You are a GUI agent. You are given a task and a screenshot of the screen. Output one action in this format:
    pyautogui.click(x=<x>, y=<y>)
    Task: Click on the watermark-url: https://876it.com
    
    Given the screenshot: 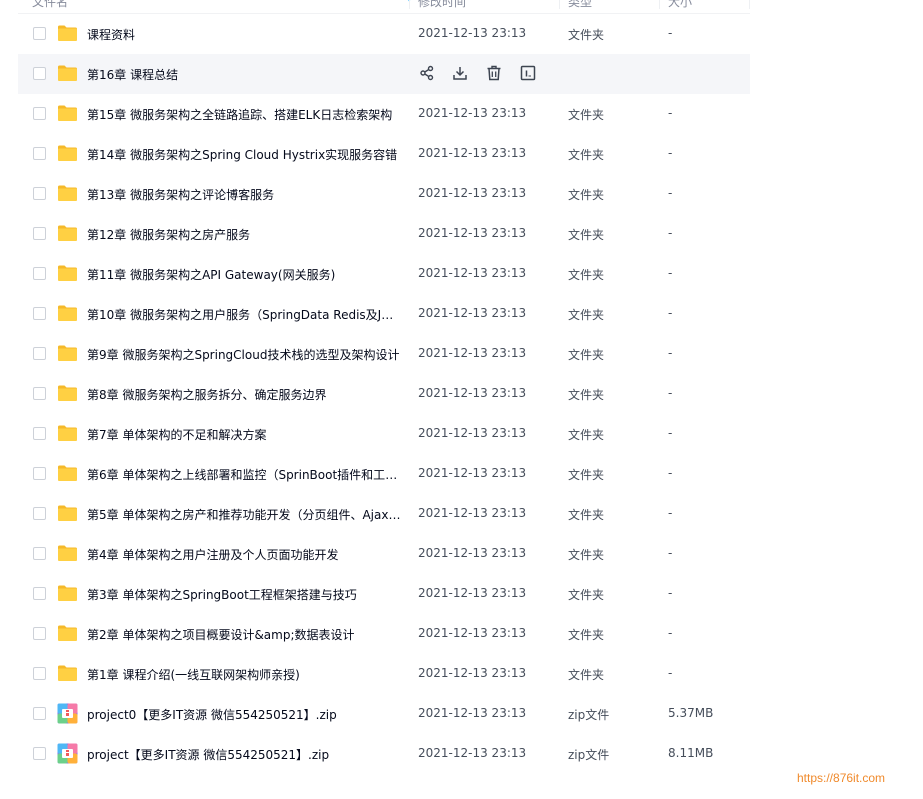 What is the action you would take?
    pyautogui.click(x=841, y=778)
    